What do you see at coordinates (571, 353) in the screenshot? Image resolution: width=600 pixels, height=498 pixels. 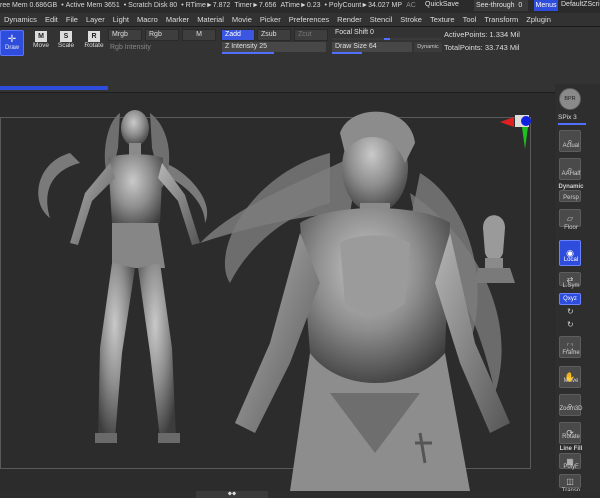 I see `frame-label: Frame` at bounding box center [571, 353].